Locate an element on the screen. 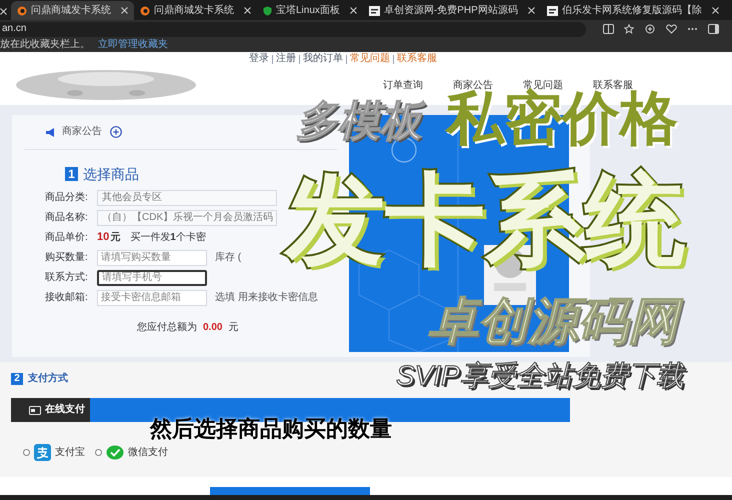 The image size is (732, 500). top-link: 注册 is located at coordinates (286, 59).